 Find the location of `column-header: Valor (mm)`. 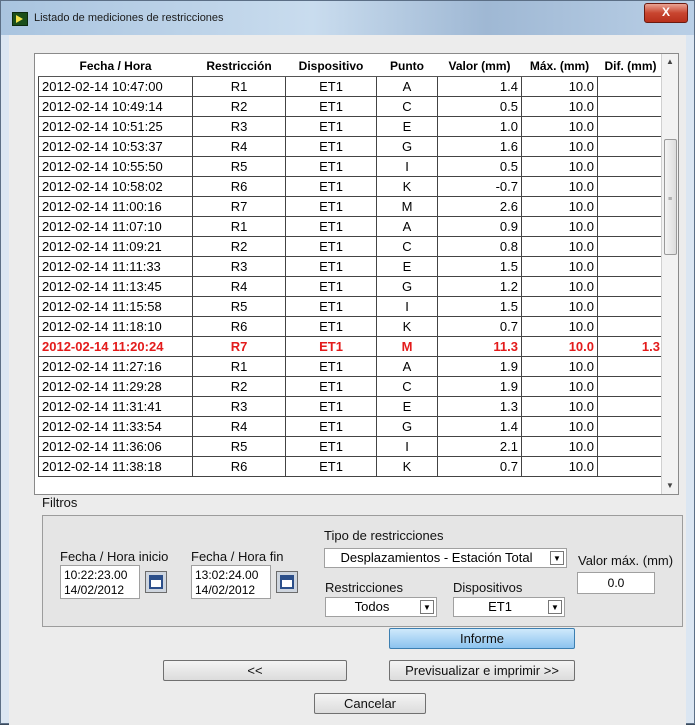

column-header: Valor (mm) is located at coordinates (479, 66).